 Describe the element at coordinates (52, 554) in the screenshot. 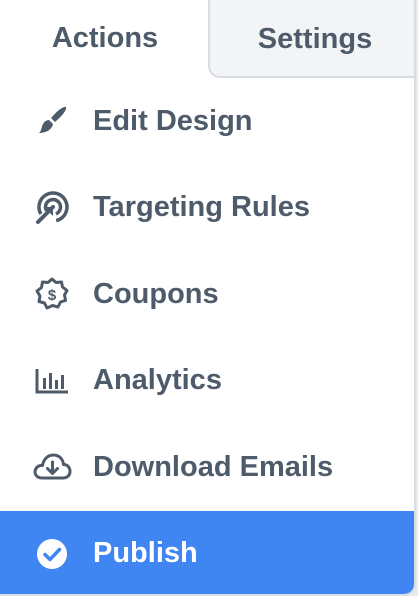

I see `check-circle-icon` at that location.